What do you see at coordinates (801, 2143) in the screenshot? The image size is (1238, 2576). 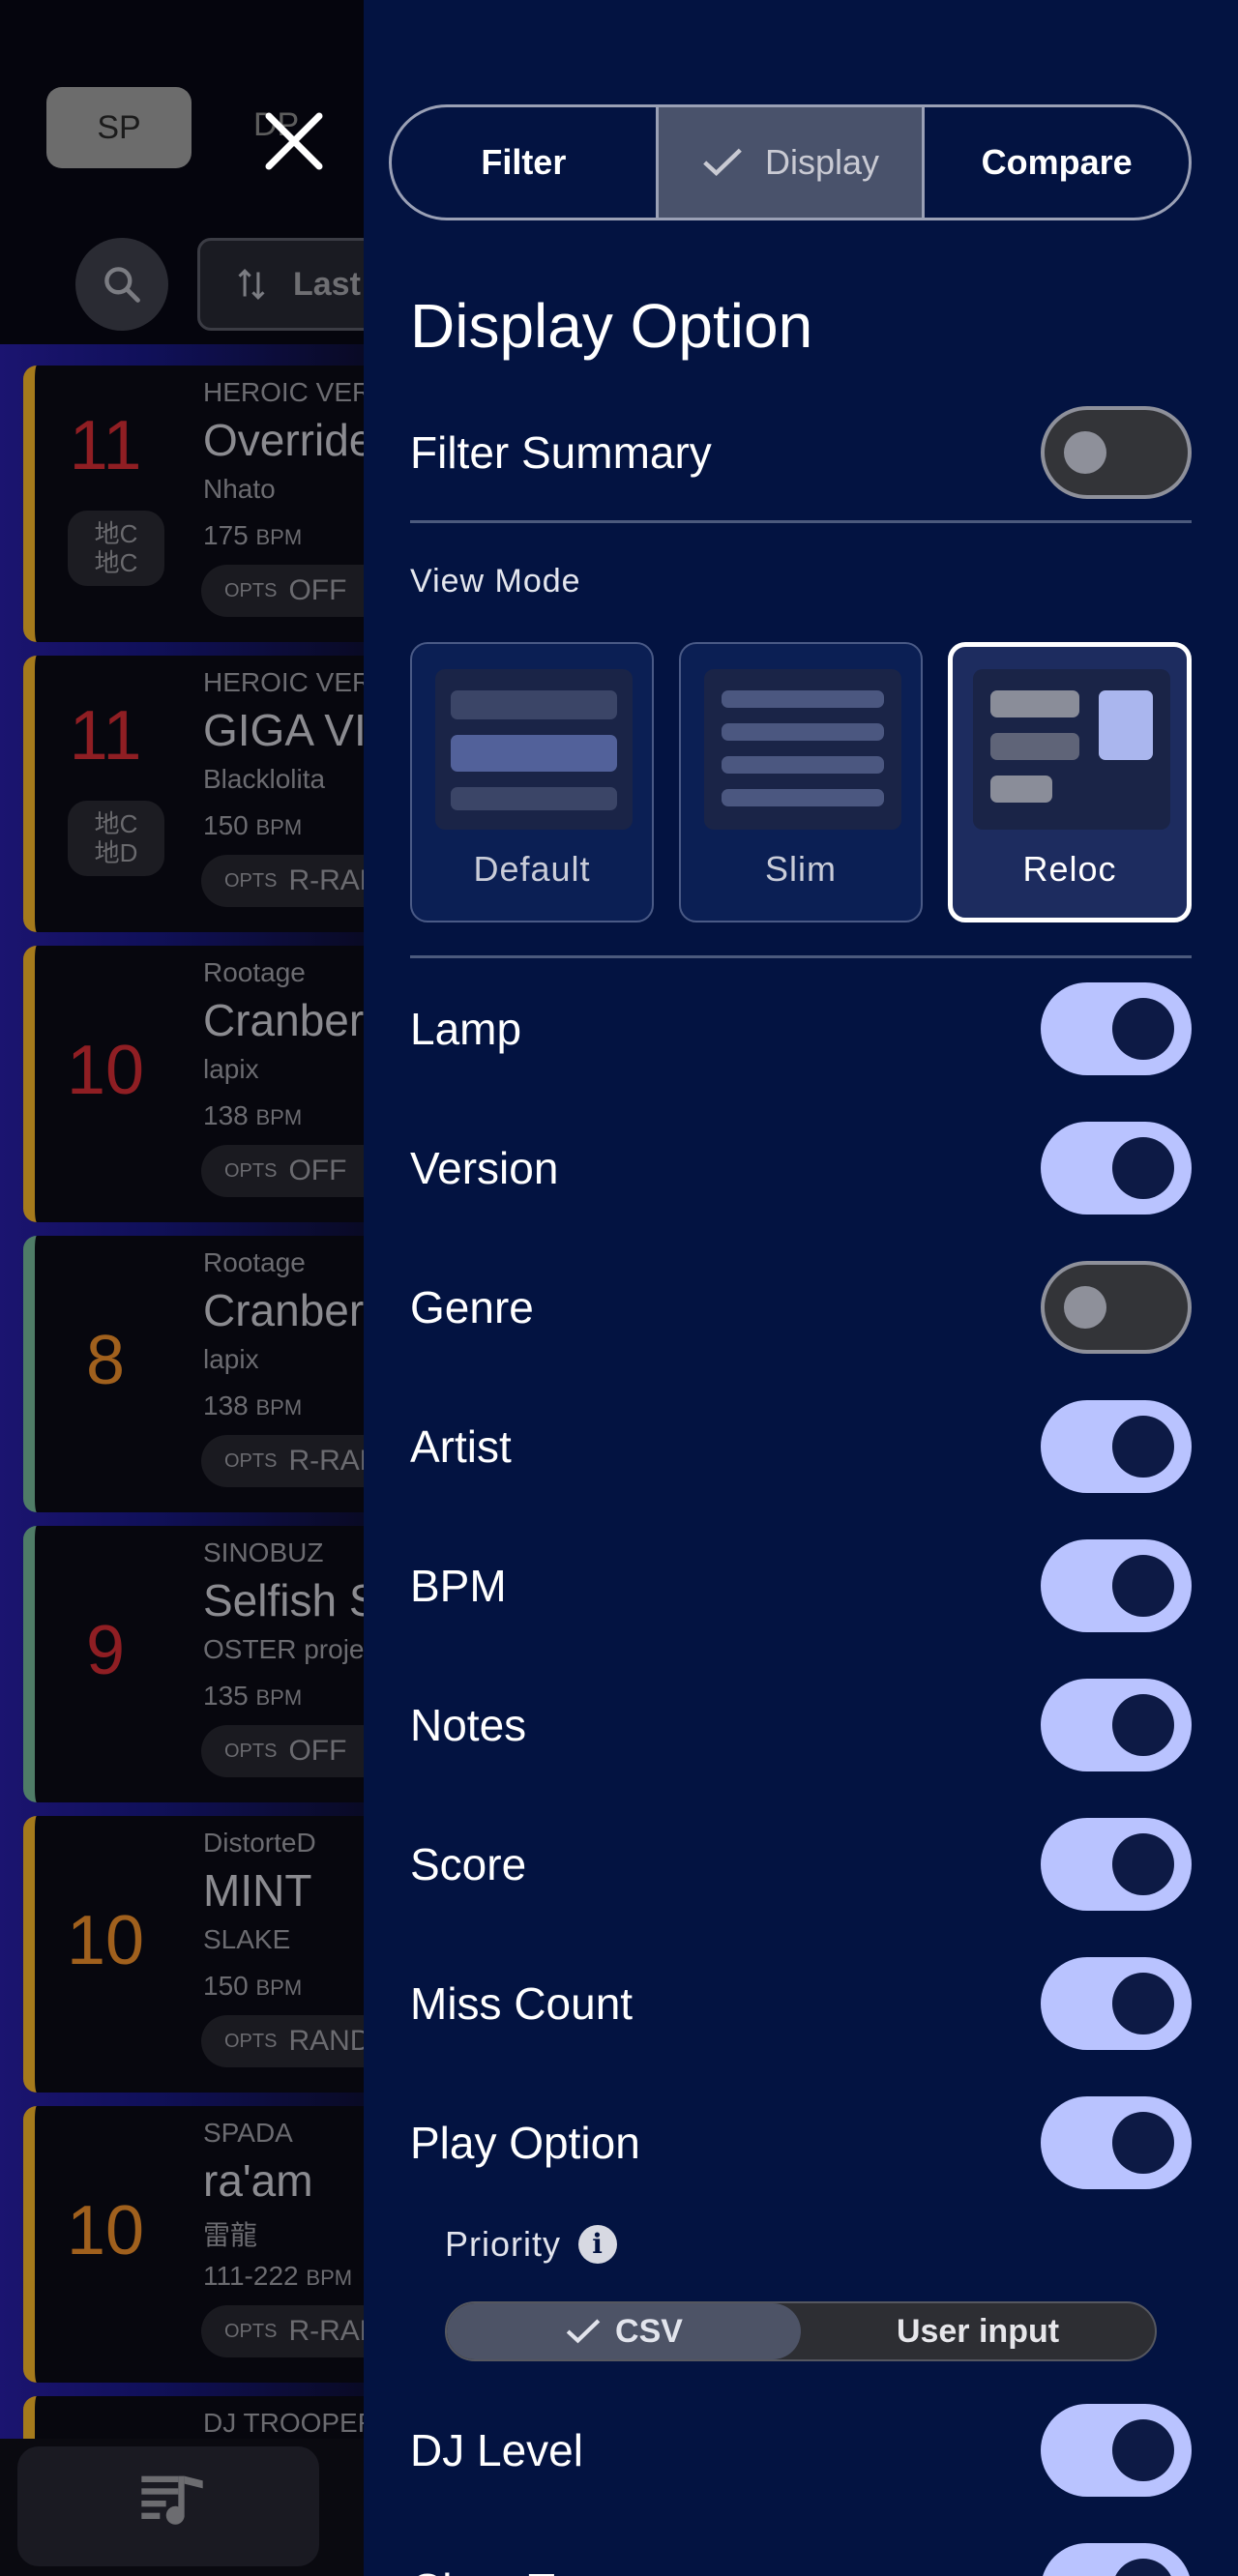 I see `play-option-row: Play Option` at bounding box center [801, 2143].